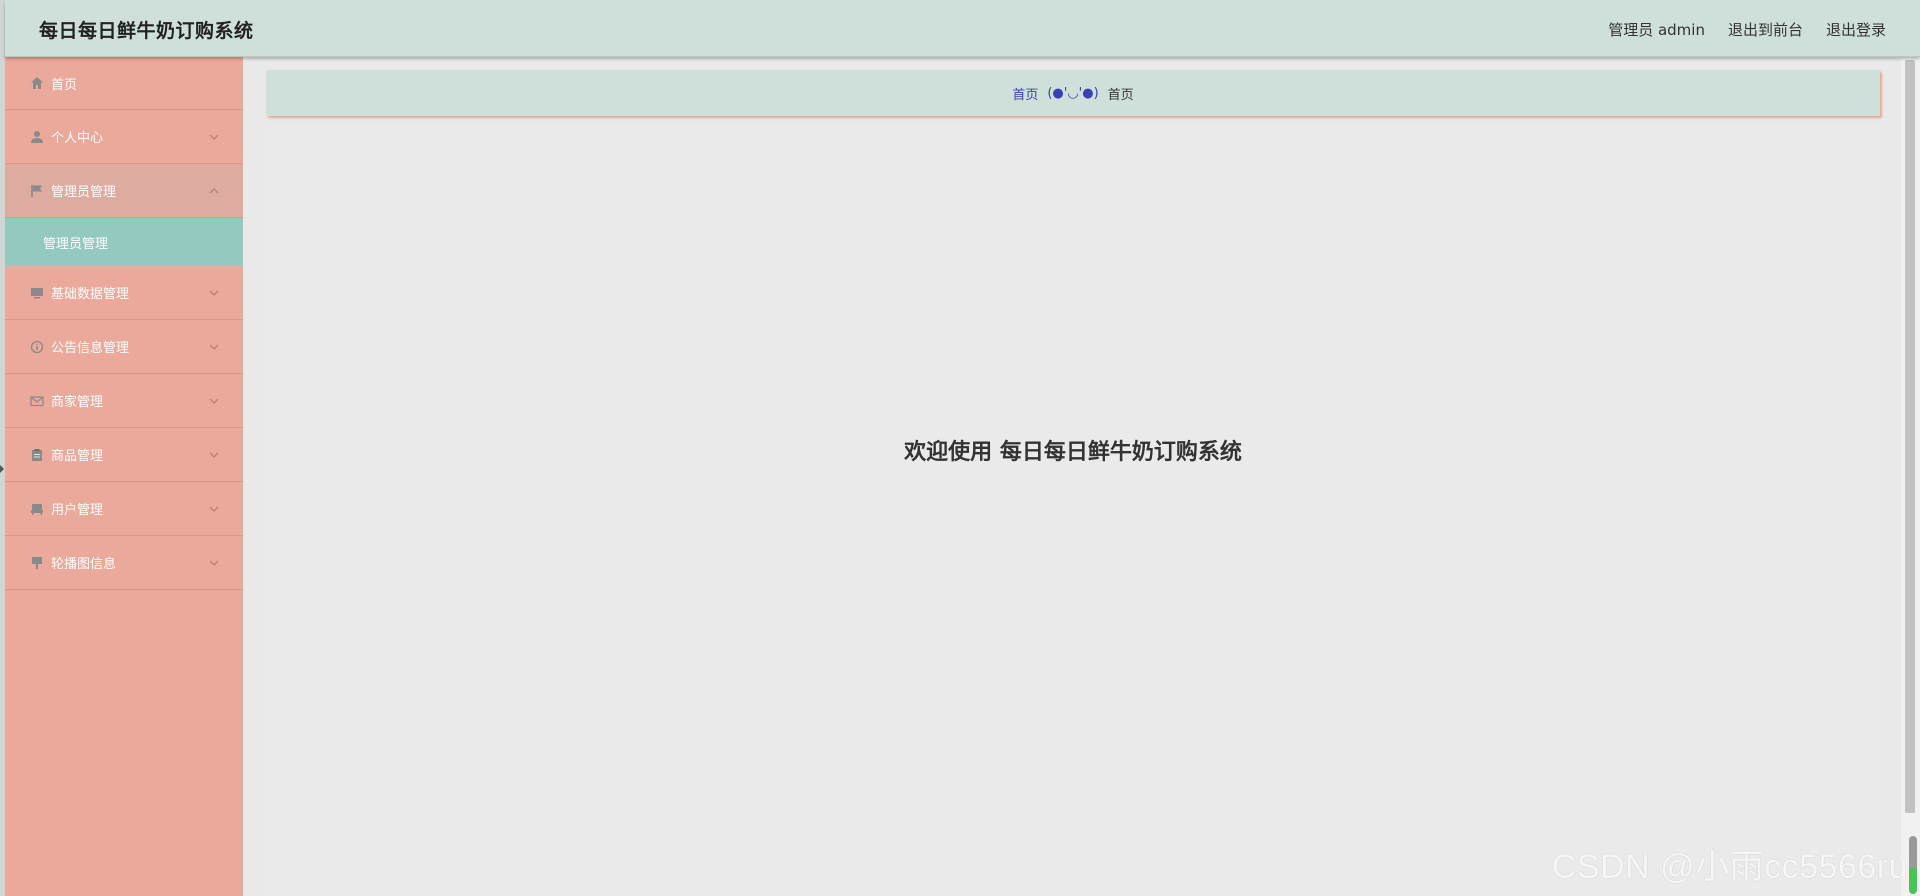 Image resolution: width=1920 pixels, height=896 pixels. Describe the element at coordinates (37, 137) in the screenshot. I see `user-icon` at that location.